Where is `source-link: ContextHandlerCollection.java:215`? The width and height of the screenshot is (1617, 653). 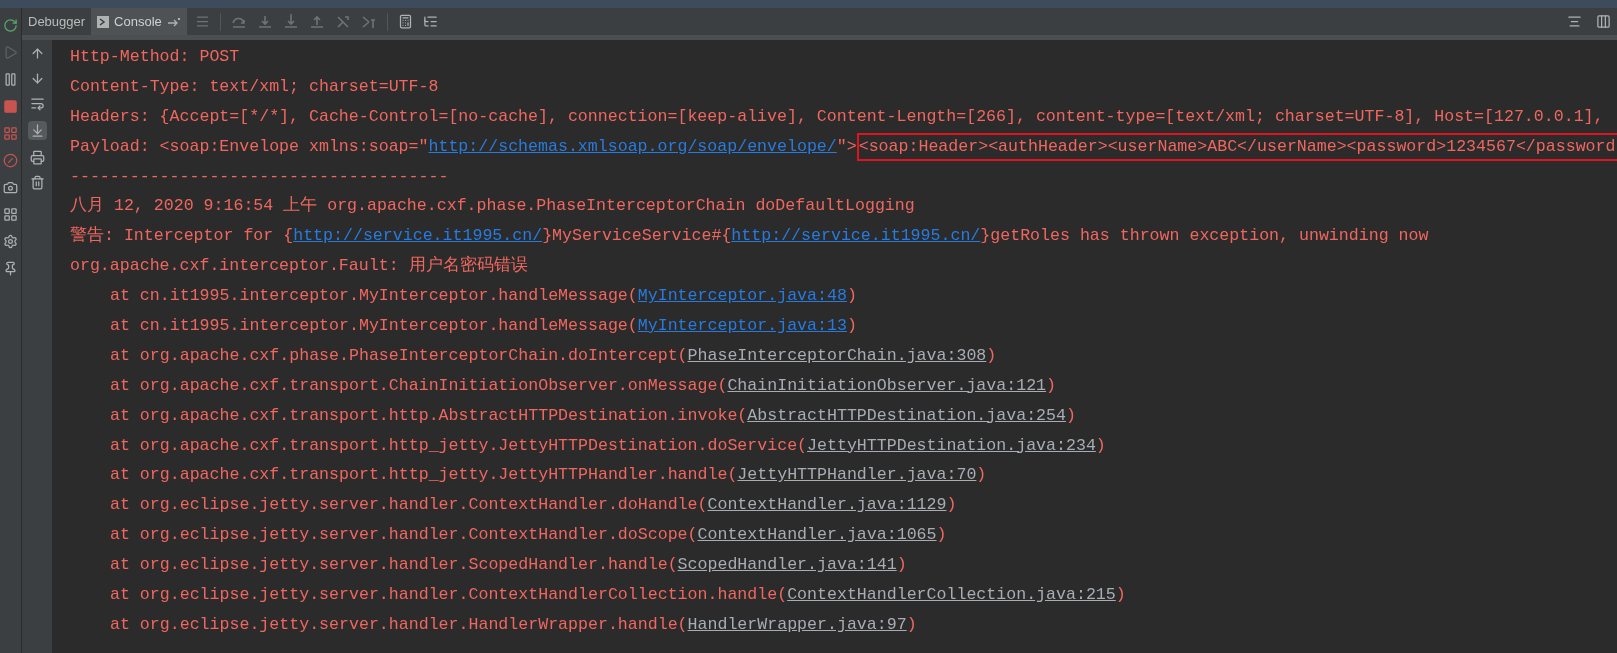 source-link: ContextHandlerCollection.java:215 is located at coordinates (951, 595).